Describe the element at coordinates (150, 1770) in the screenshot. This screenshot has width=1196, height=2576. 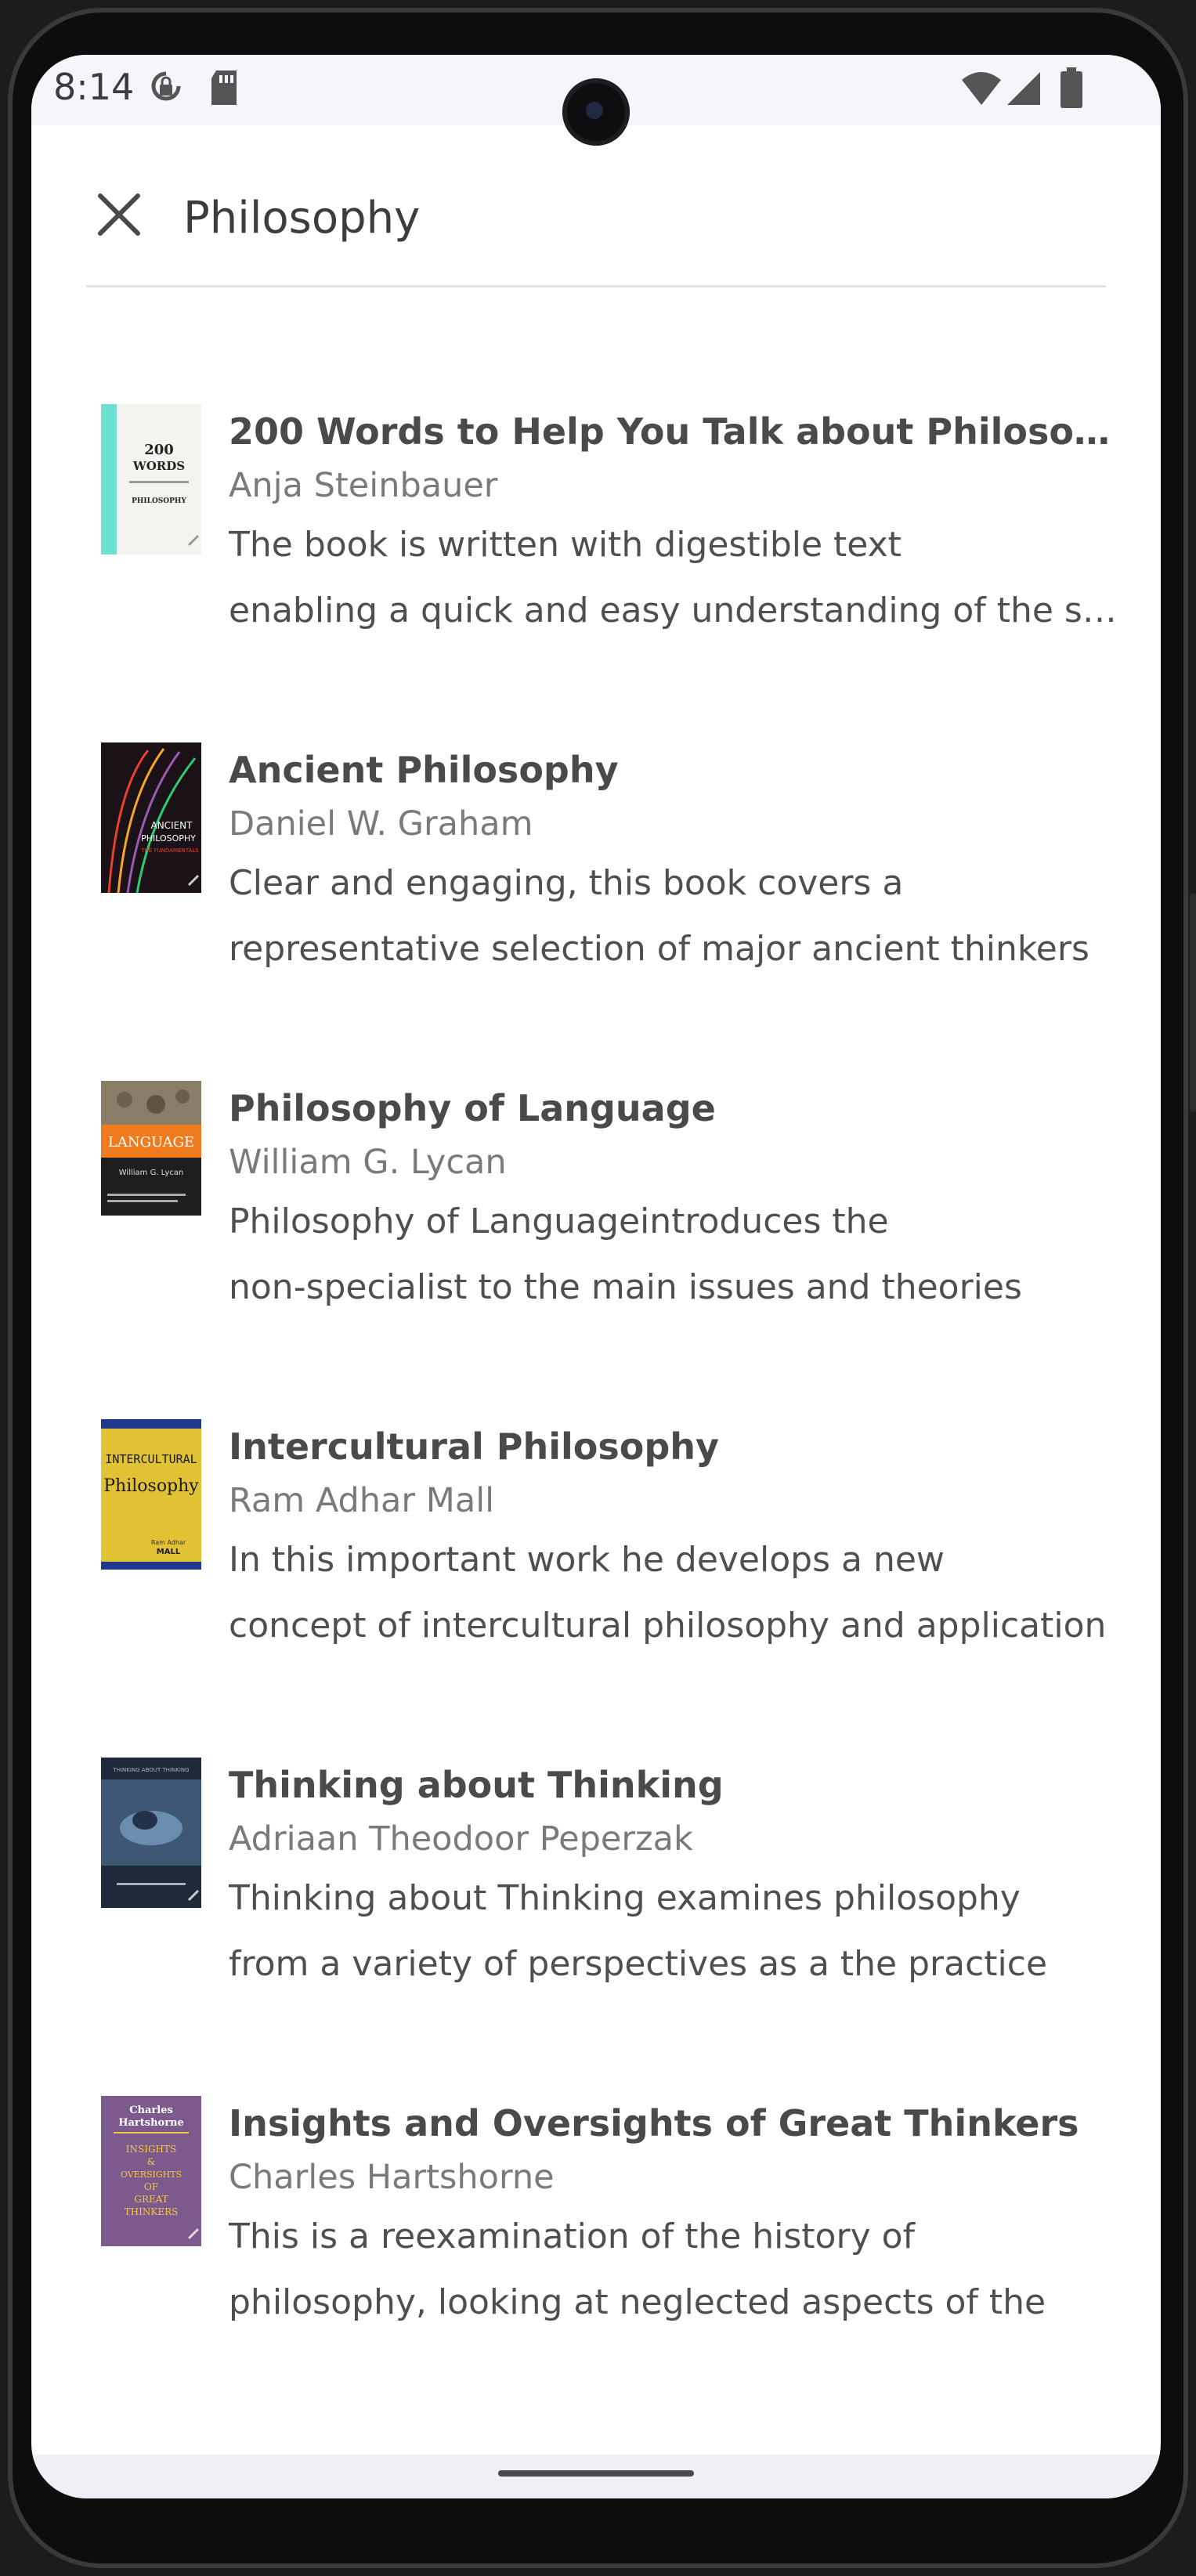
I see `svg-text: THINKING ABOUT THINKING` at that location.